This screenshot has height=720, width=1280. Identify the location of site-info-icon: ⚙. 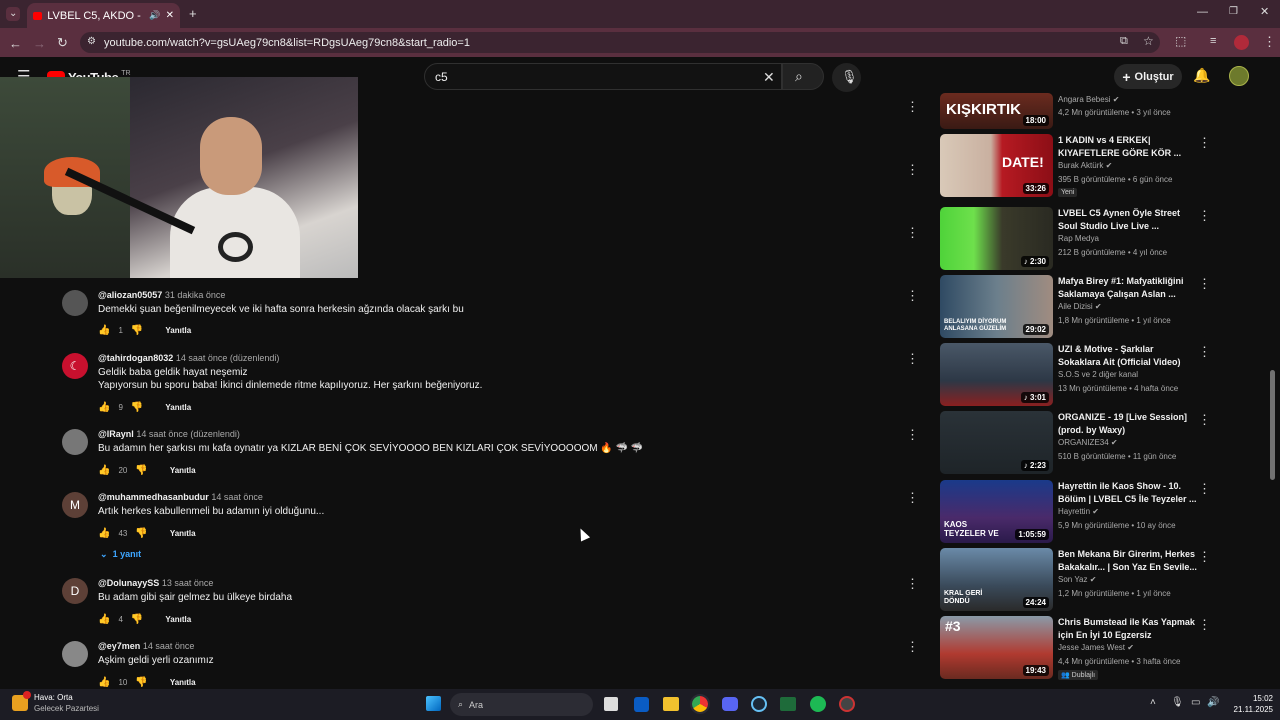
(91, 42).